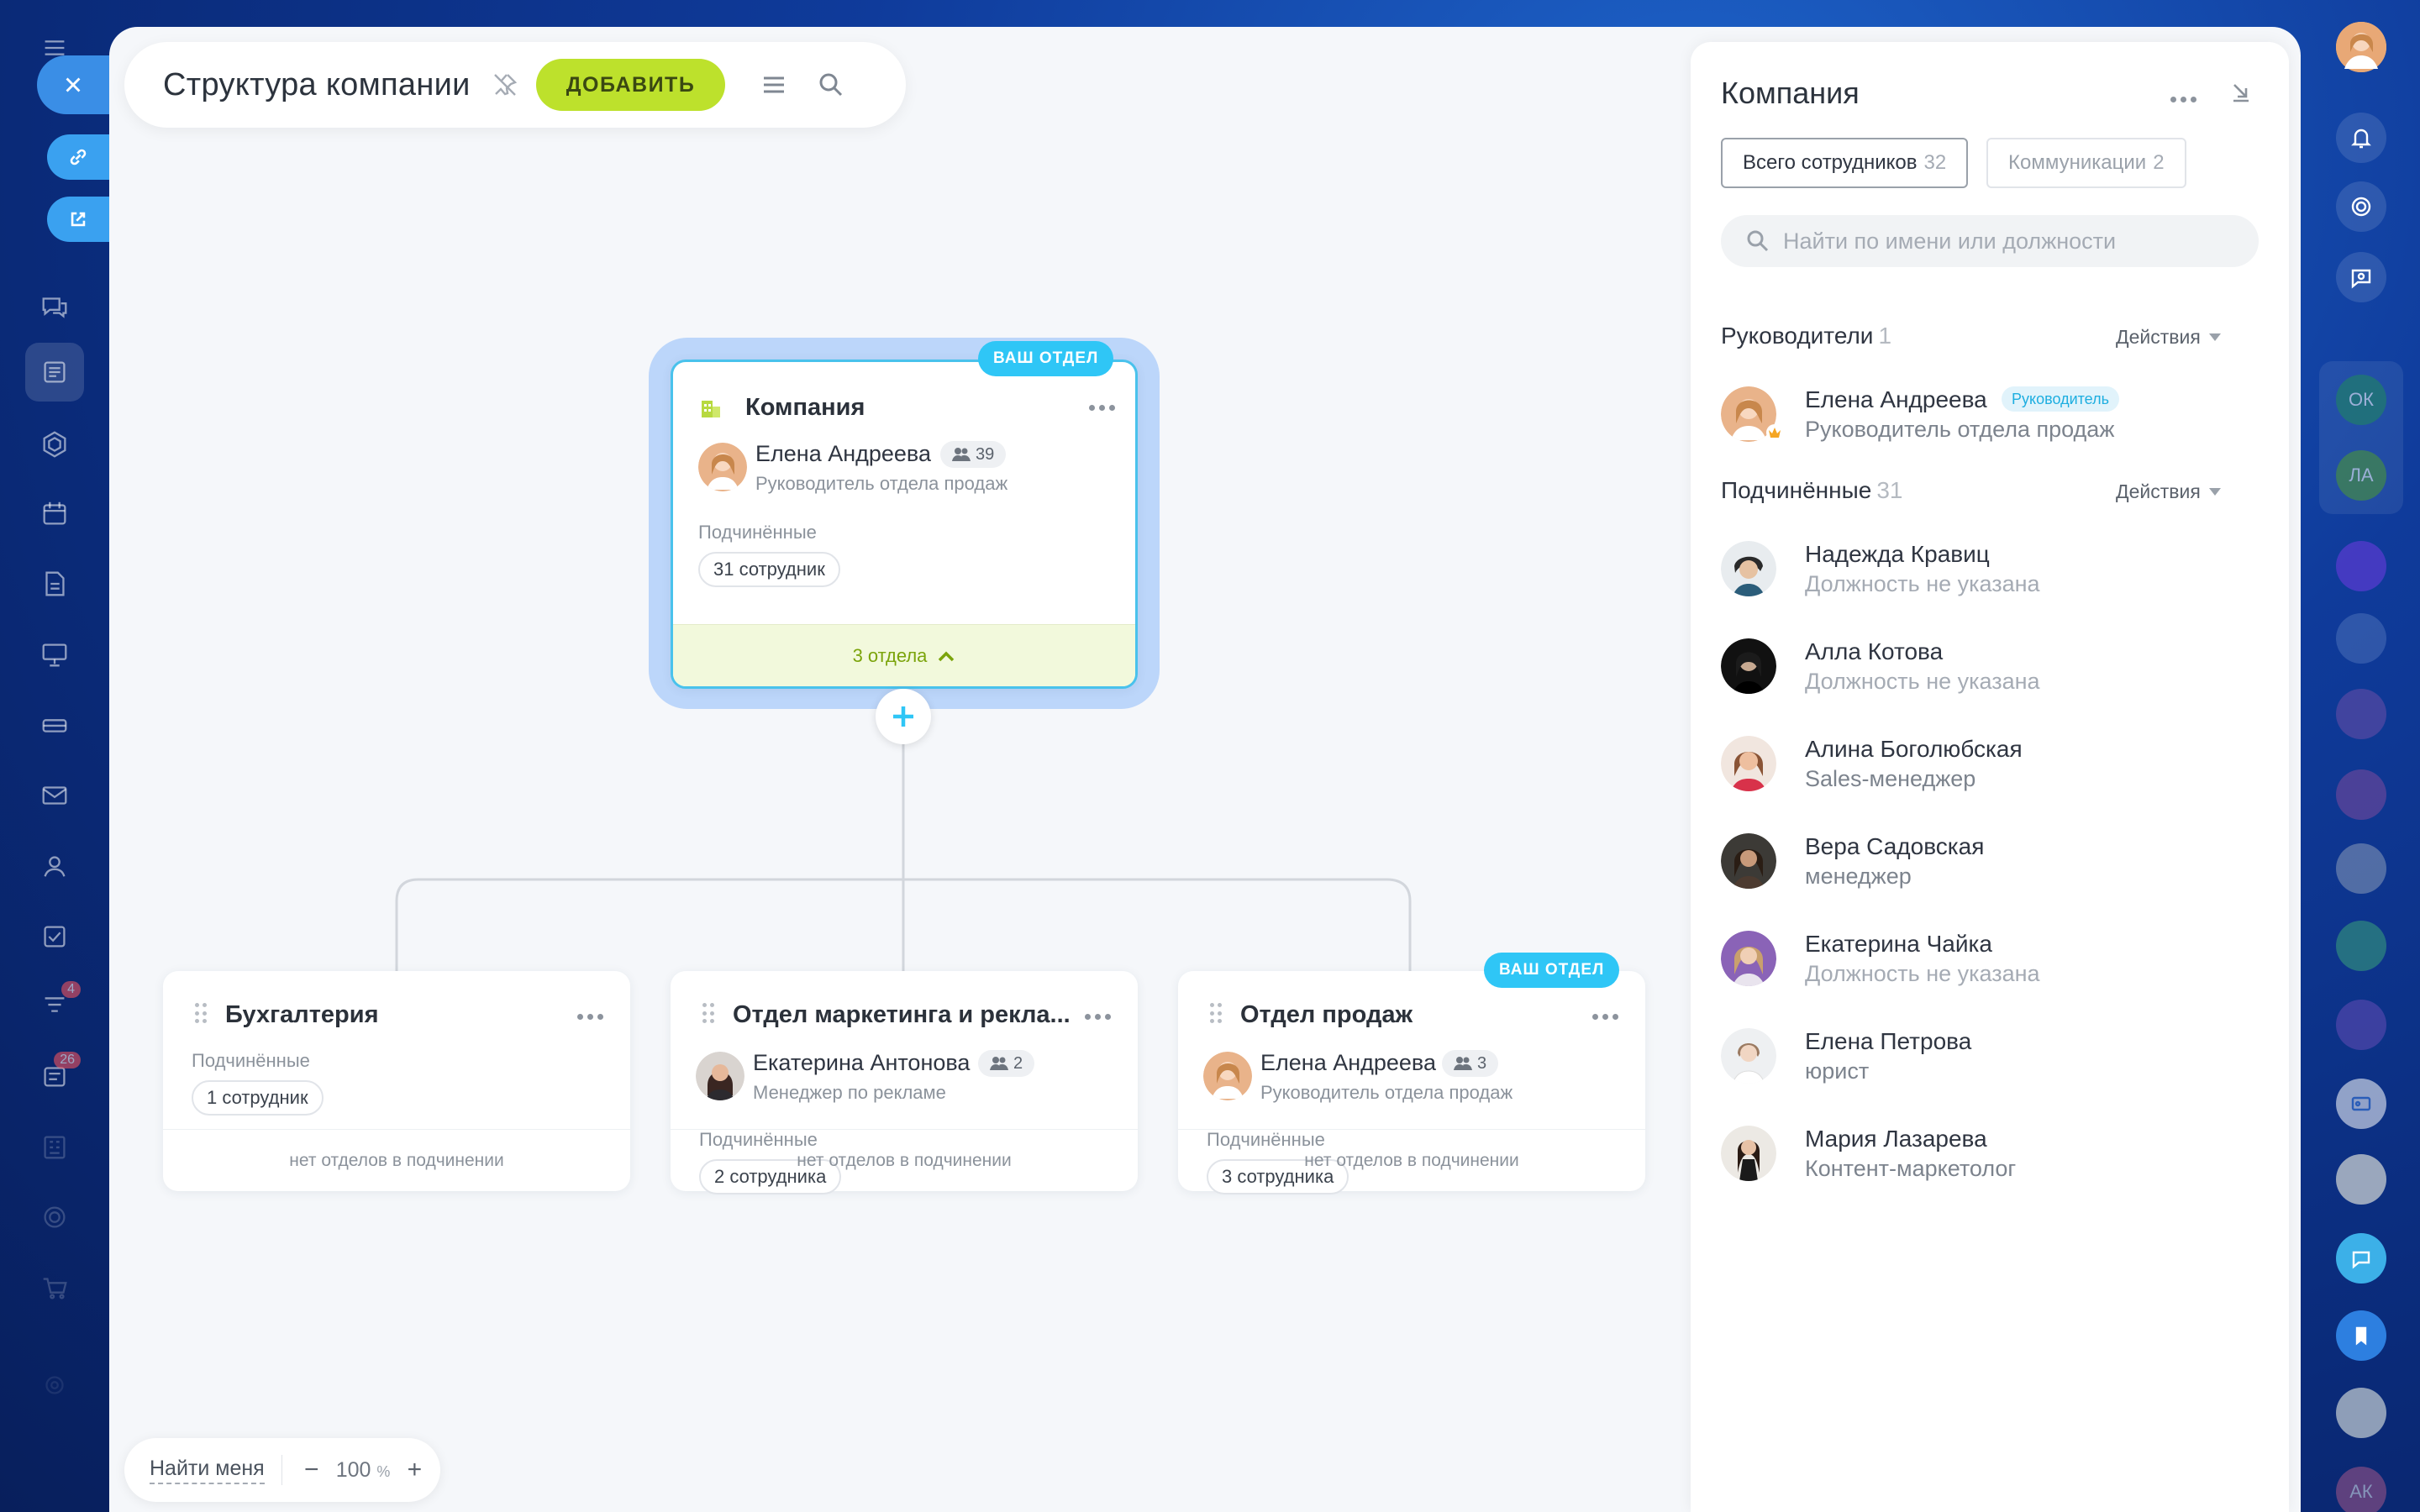 This screenshot has width=2420, height=1512. I want to click on subordinates-actions-dropdown: Действия, so click(2168, 491).